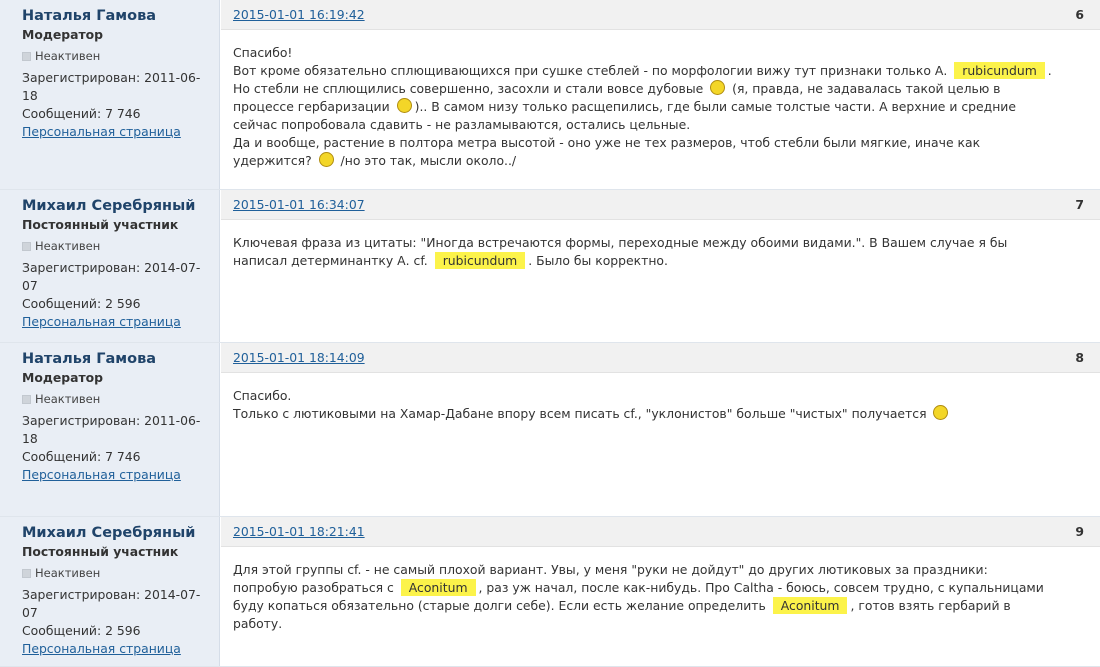 Image resolution: width=1100 pixels, height=667 pixels. Describe the element at coordinates (1079, 357) in the screenshot. I see `post-number: 8` at that location.